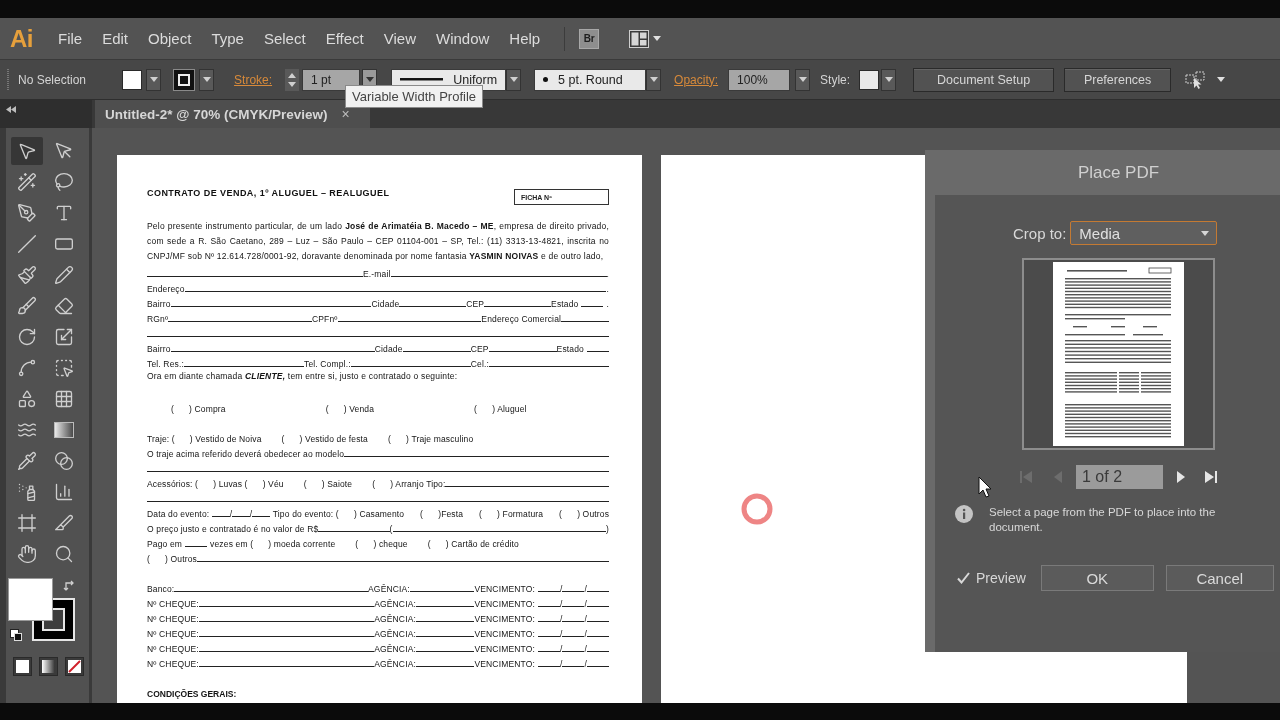 The width and height of the screenshot is (1280, 720). What do you see at coordinates (589, 38) in the screenshot?
I see `app-switch-button: Br` at bounding box center [589, 38].